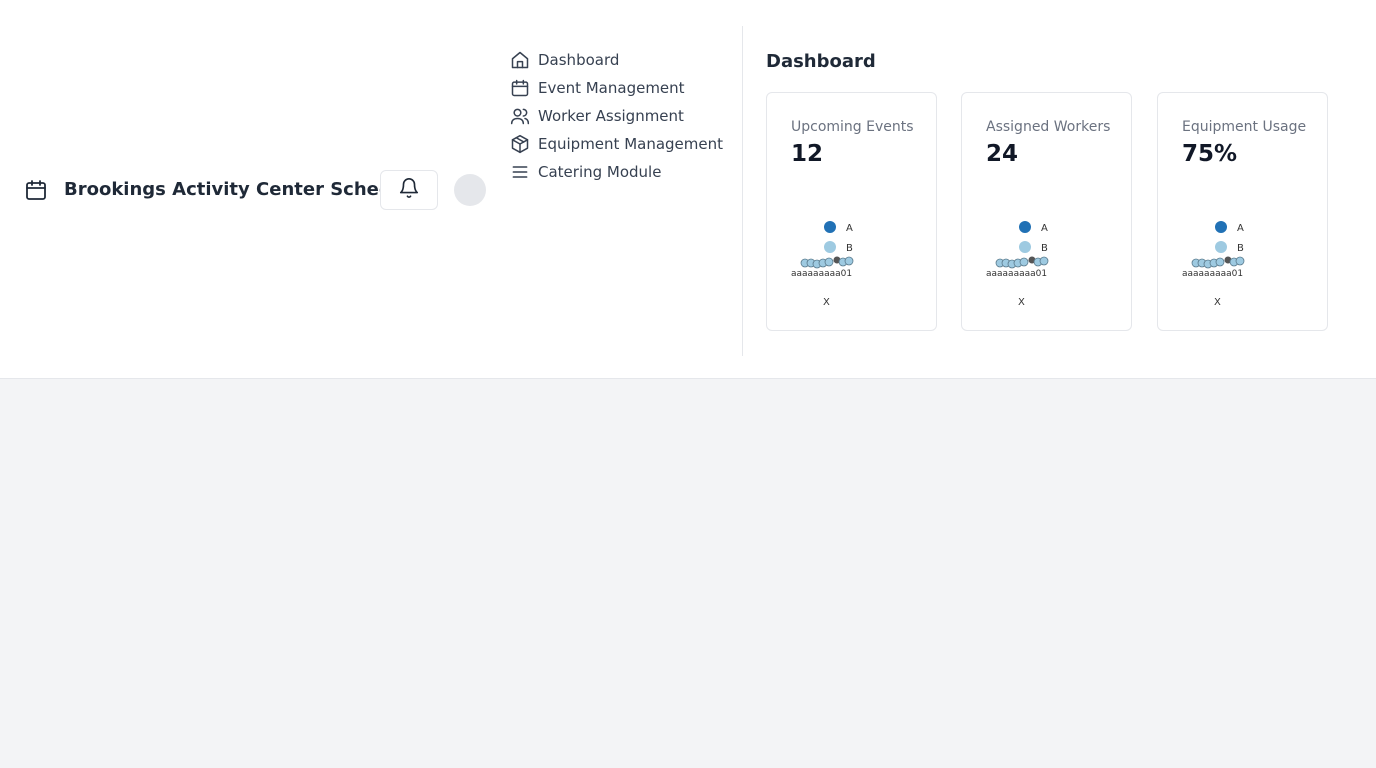  Describe the element at coordinates (470, 190) in the screenshot. I see `avatar` at that location.